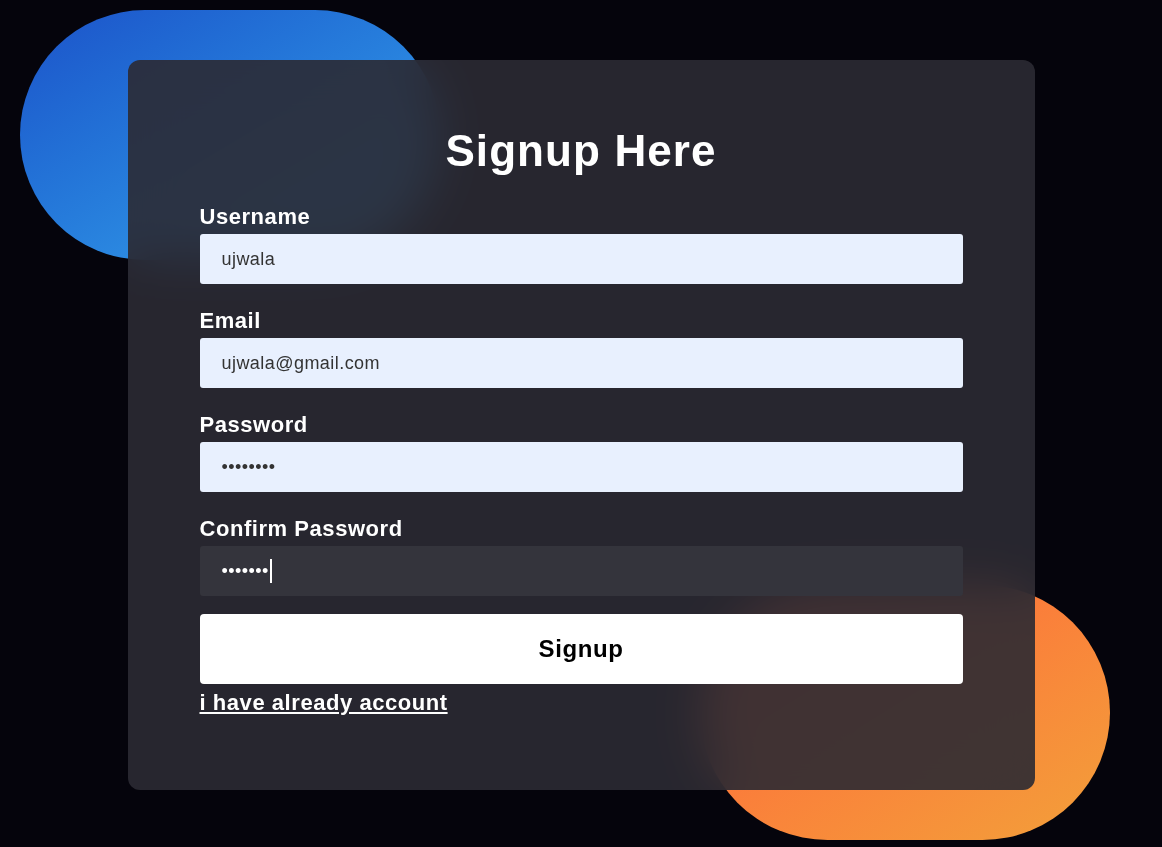  What do you see at coordinates (581, 151) in the screenshot?
I see `form-title: Signup Here` at bounding box center [581, 151].